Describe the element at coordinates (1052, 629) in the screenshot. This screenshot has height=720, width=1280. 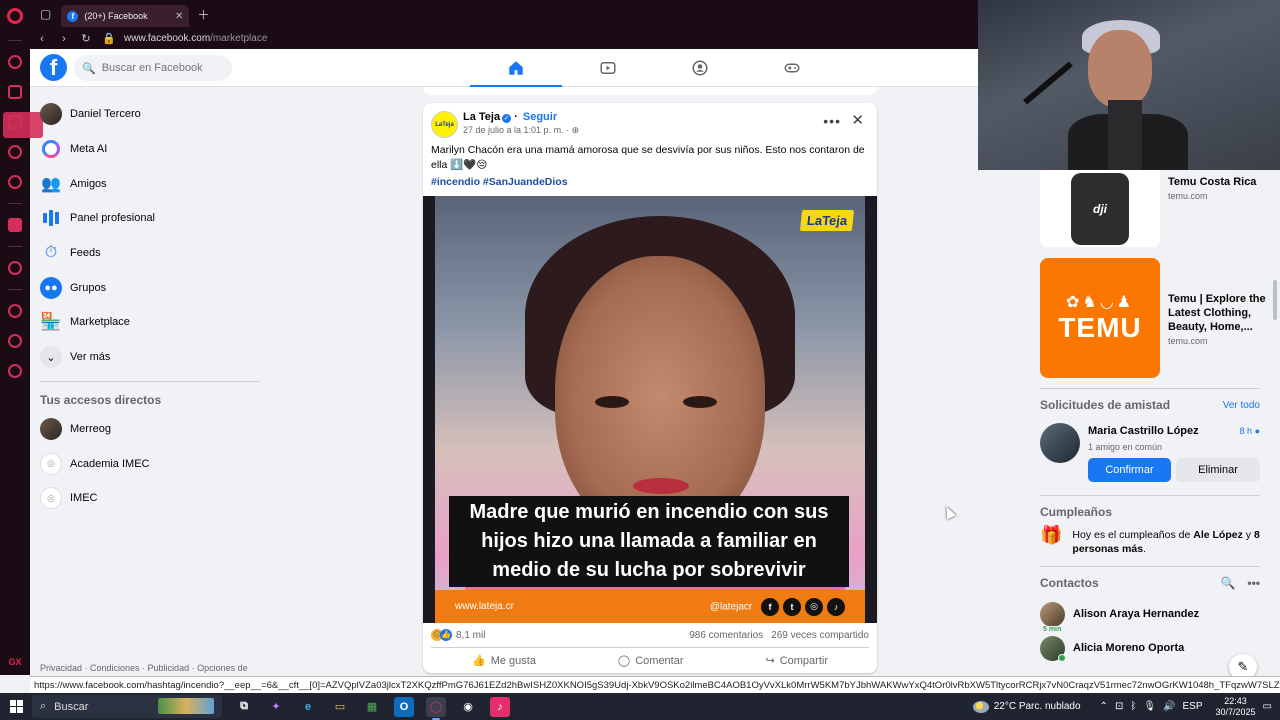
I see `active-time-badge: 5 min` at that location.